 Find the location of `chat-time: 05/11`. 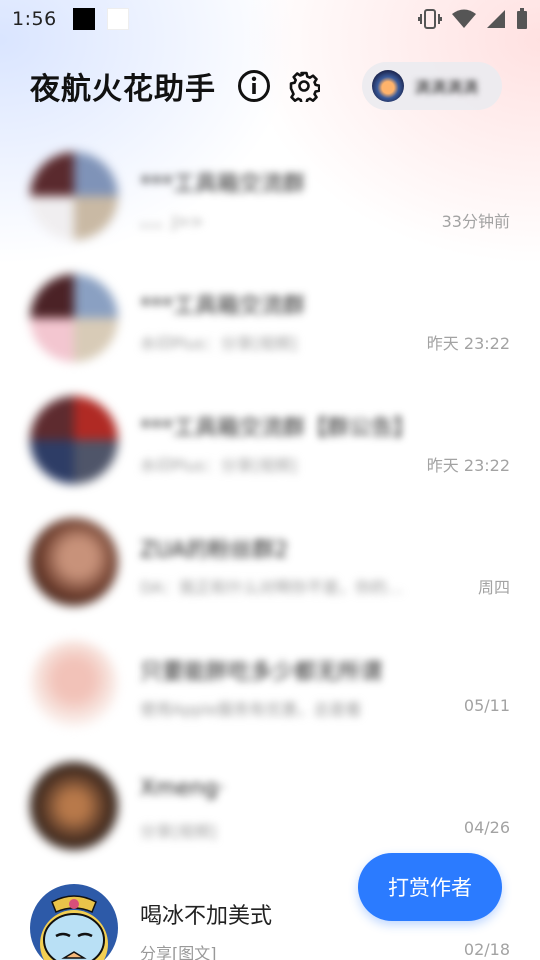

chat-time: 05/11 is located at coordinates (486, 705).